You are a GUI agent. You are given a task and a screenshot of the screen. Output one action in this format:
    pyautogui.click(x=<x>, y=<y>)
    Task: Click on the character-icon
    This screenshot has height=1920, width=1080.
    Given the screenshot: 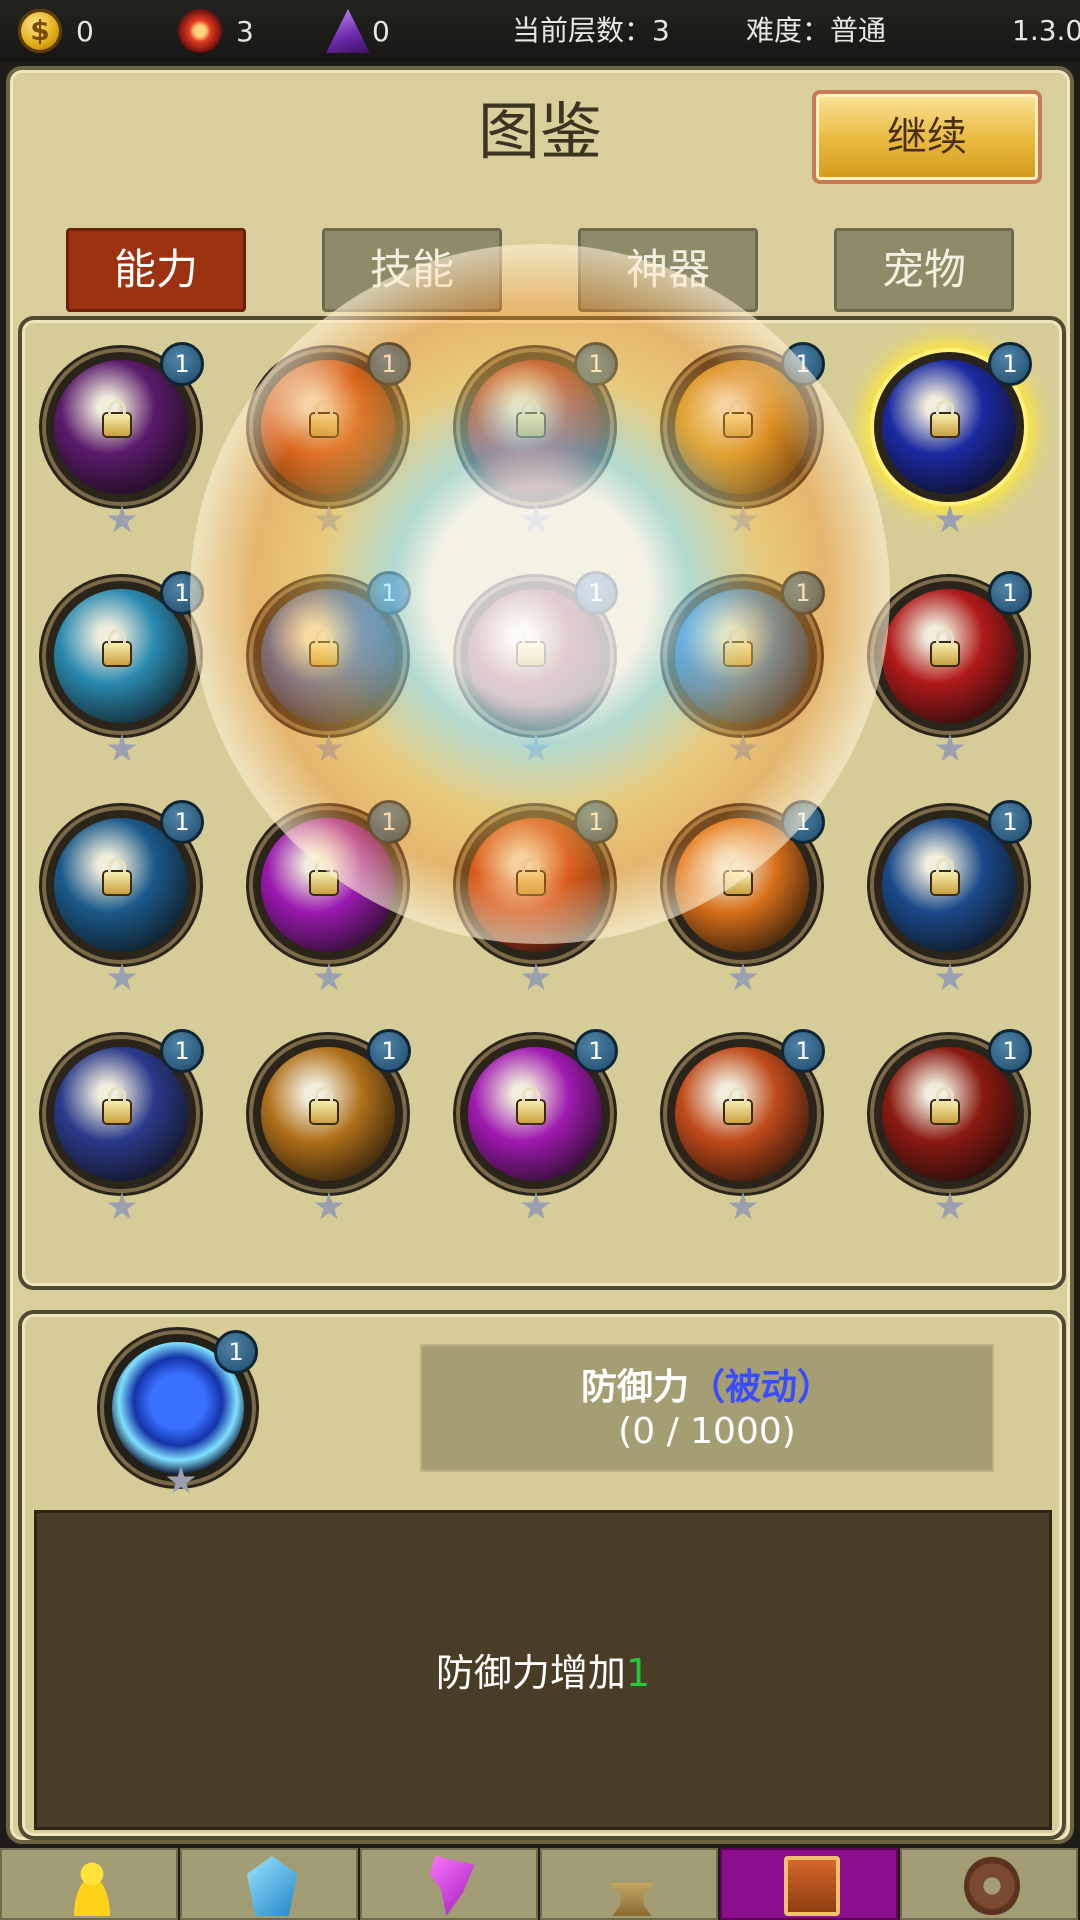 What is the action you would take?
    pyautogui.click(x=92, y=1886)
    